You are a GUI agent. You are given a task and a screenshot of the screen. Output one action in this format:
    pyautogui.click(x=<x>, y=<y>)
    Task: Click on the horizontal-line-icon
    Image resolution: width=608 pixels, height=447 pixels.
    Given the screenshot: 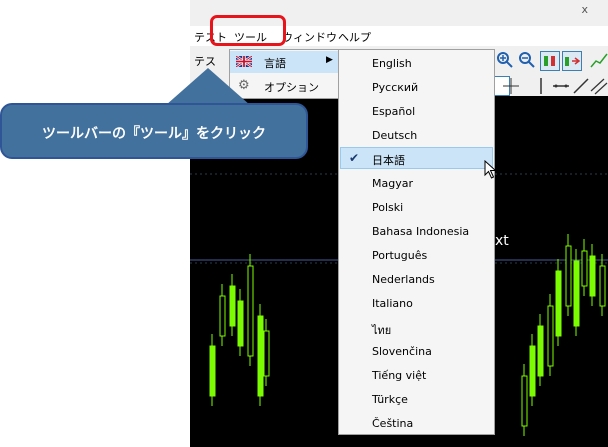 What is the action you would take?
    pyautogui.click(x=561, y=86)
    